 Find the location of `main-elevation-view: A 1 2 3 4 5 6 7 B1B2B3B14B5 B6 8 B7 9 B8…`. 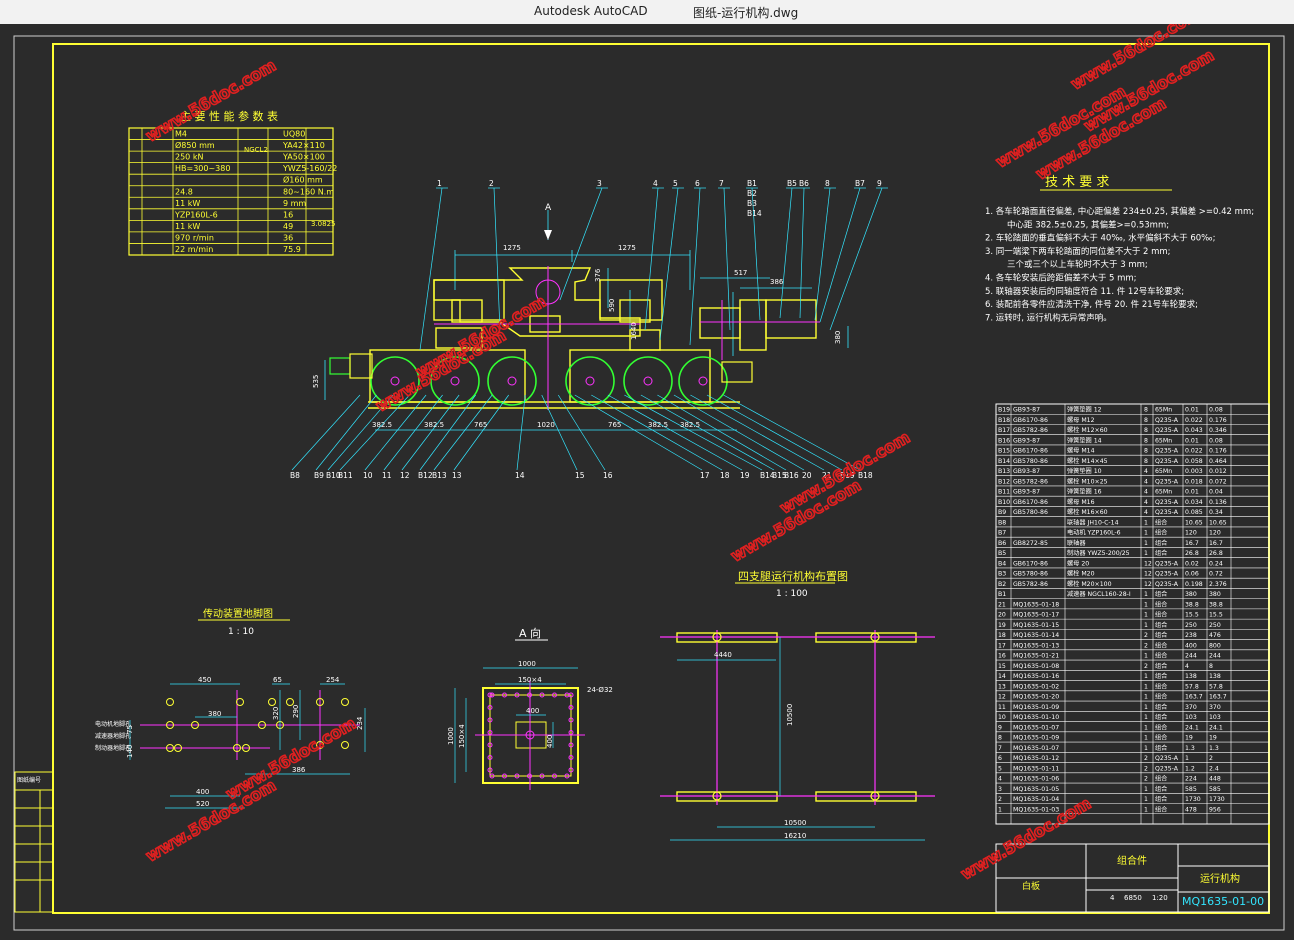

main-elevation-view: A 1 2 3 4 5 6 7 B1B2B3B14B5 B6 8 B7 9 B8… is located at coordinates (589, 329).